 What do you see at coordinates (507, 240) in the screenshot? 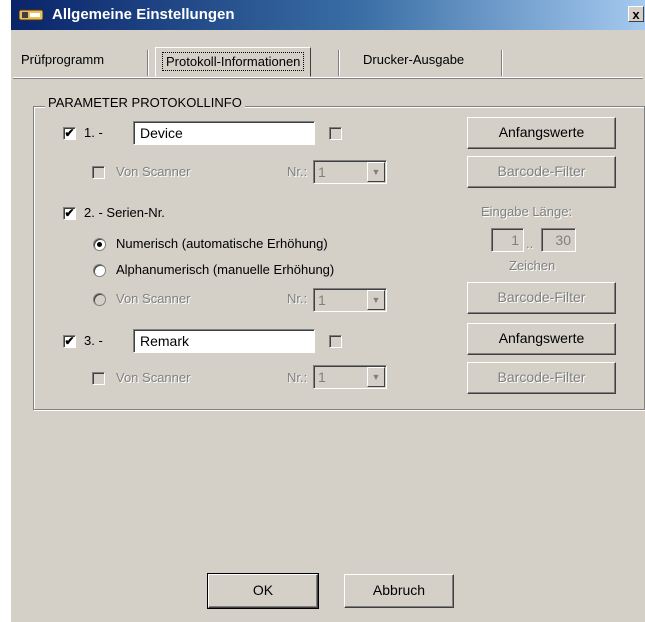
I see `length-min-field: 1` at bounding box center [507, 240].